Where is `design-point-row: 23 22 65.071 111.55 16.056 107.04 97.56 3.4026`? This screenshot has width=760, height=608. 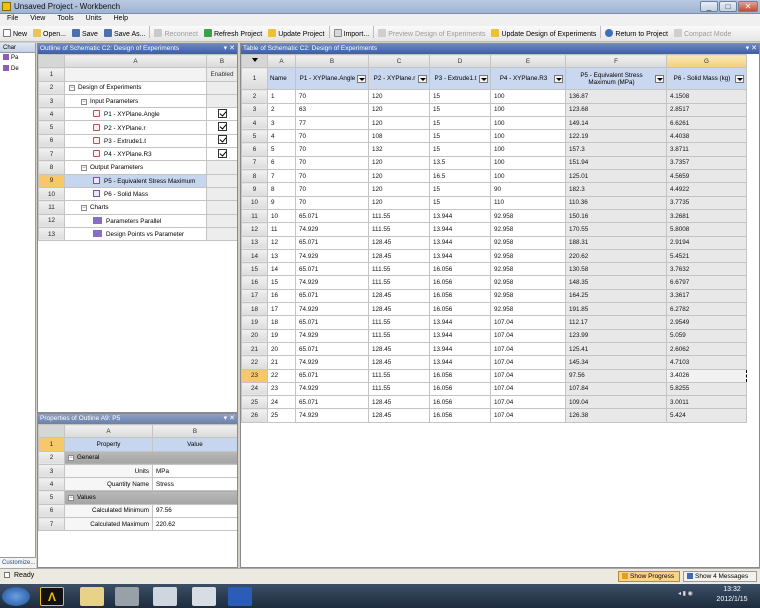 design-point-row: 23 22 65.071 111.55 16.056 107.04 97.56 3.4026 is located at coordinates (494, 375).